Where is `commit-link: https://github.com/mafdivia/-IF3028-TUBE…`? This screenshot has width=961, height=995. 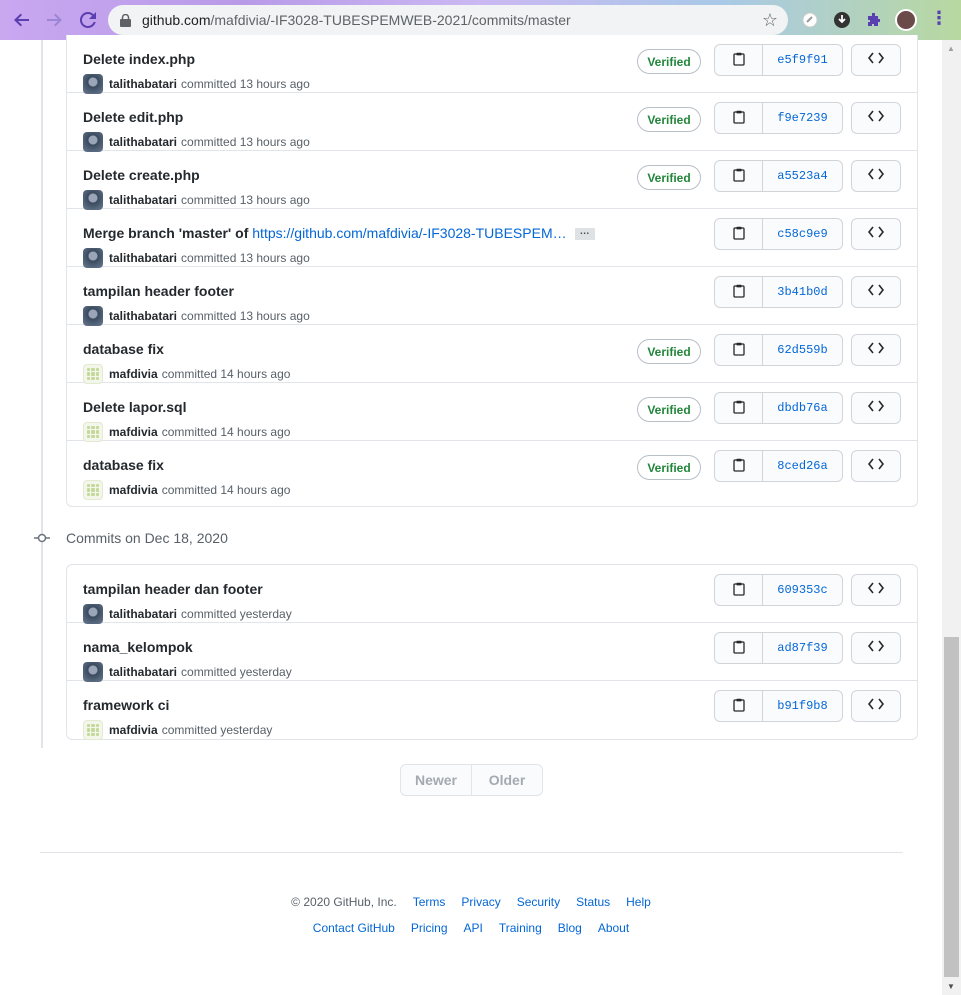
commit-link: https://github.com/mafdivia/-IF3028-TUBE… is located at coordinates (409, 233).